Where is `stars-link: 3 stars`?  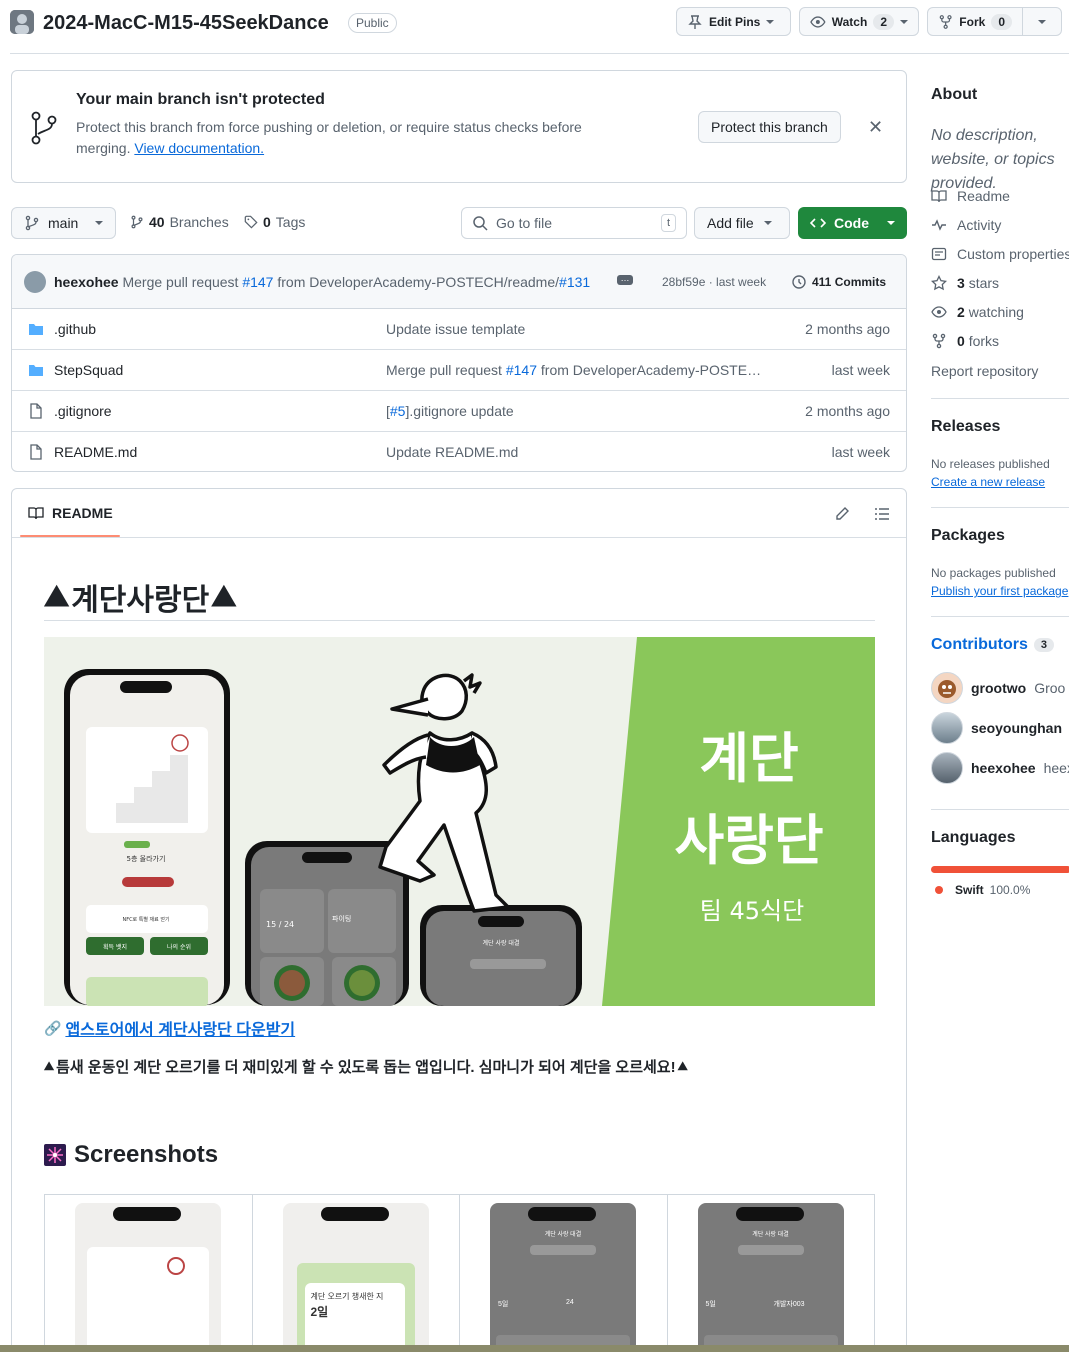 stars-link: 3 stars is located at coordinates (965, 283).